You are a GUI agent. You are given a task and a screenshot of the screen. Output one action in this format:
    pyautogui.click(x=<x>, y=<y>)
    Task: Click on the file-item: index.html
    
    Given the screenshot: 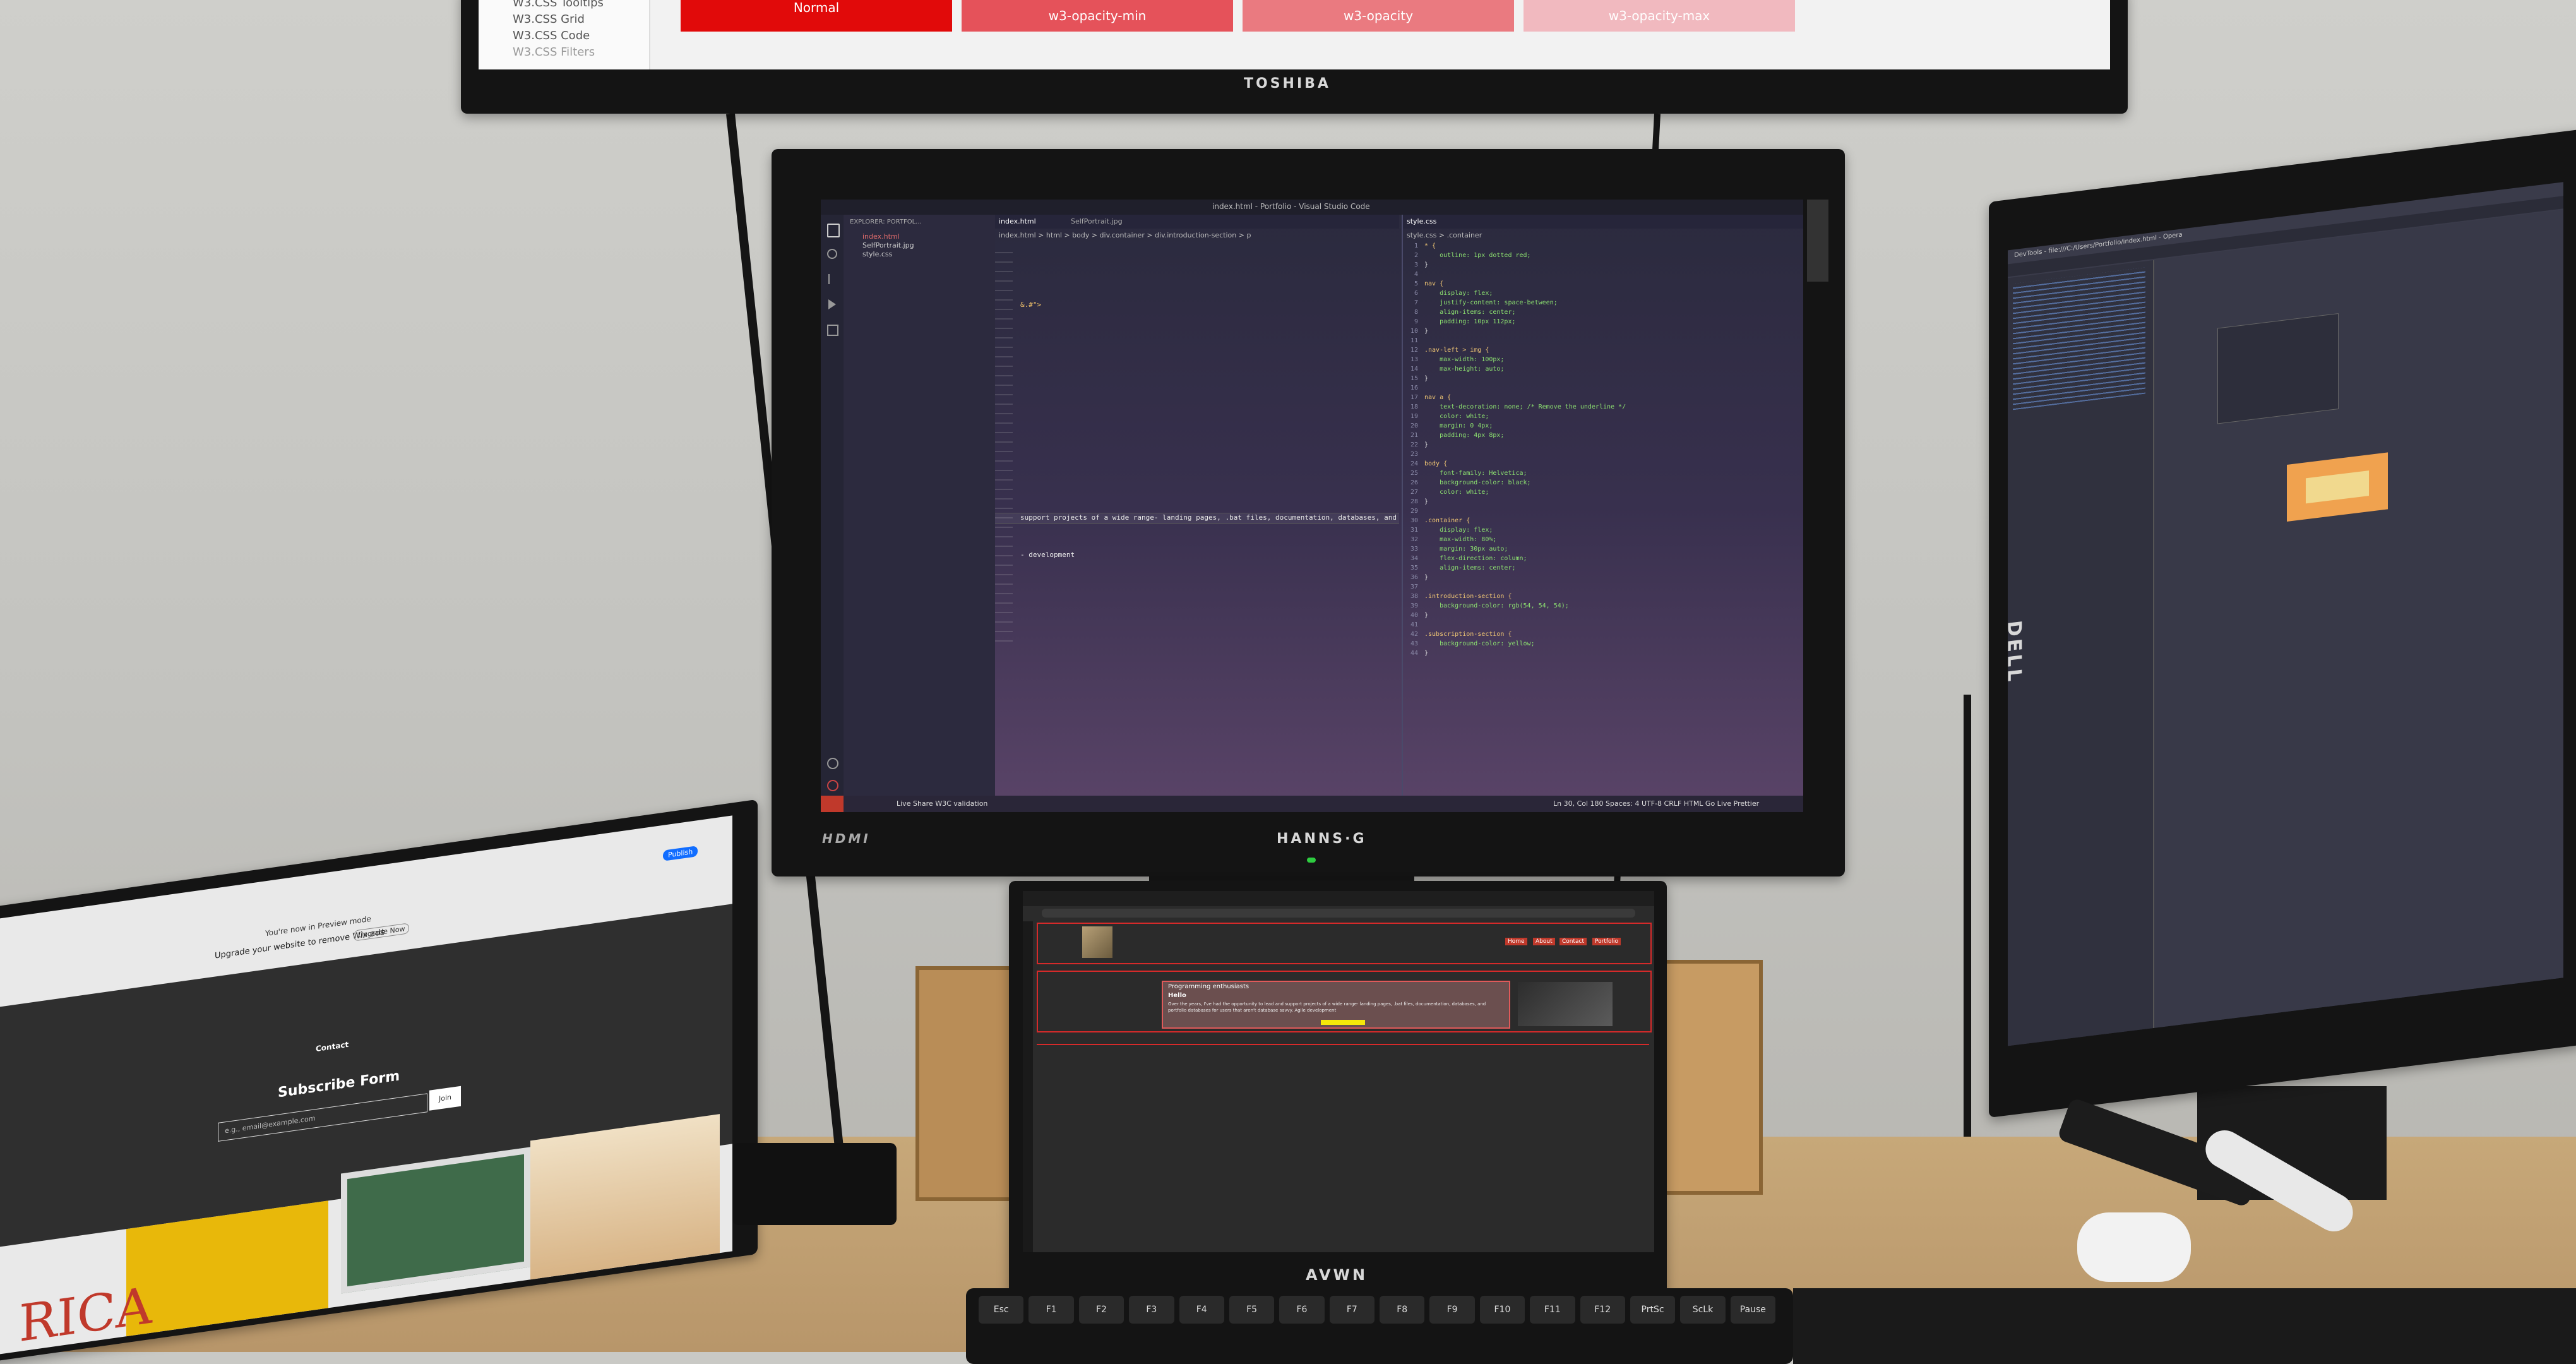 What is the action you would take?
    pyautogui.click(x=881, y=236)
    